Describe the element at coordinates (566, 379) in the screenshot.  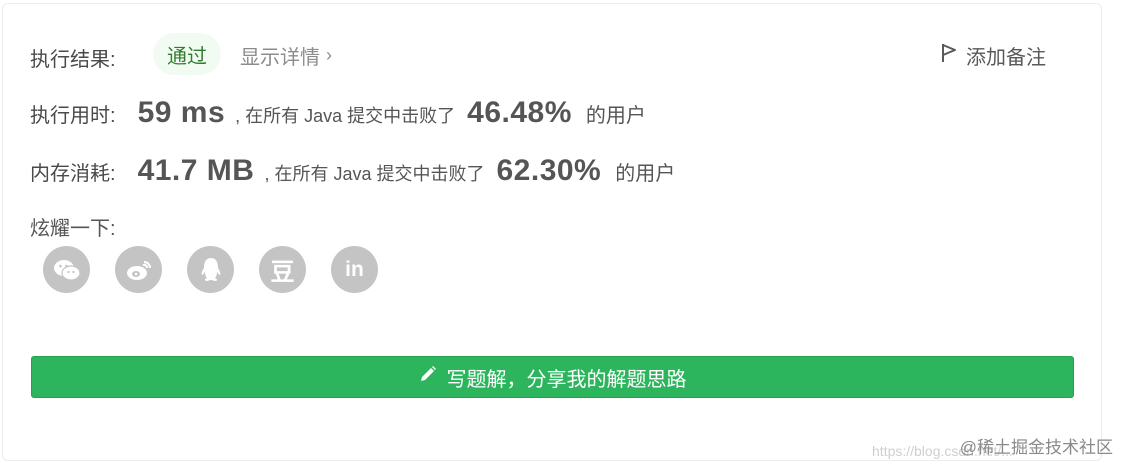
I see `write-solution-label: 写题解，分享我的解题思路` at that location.